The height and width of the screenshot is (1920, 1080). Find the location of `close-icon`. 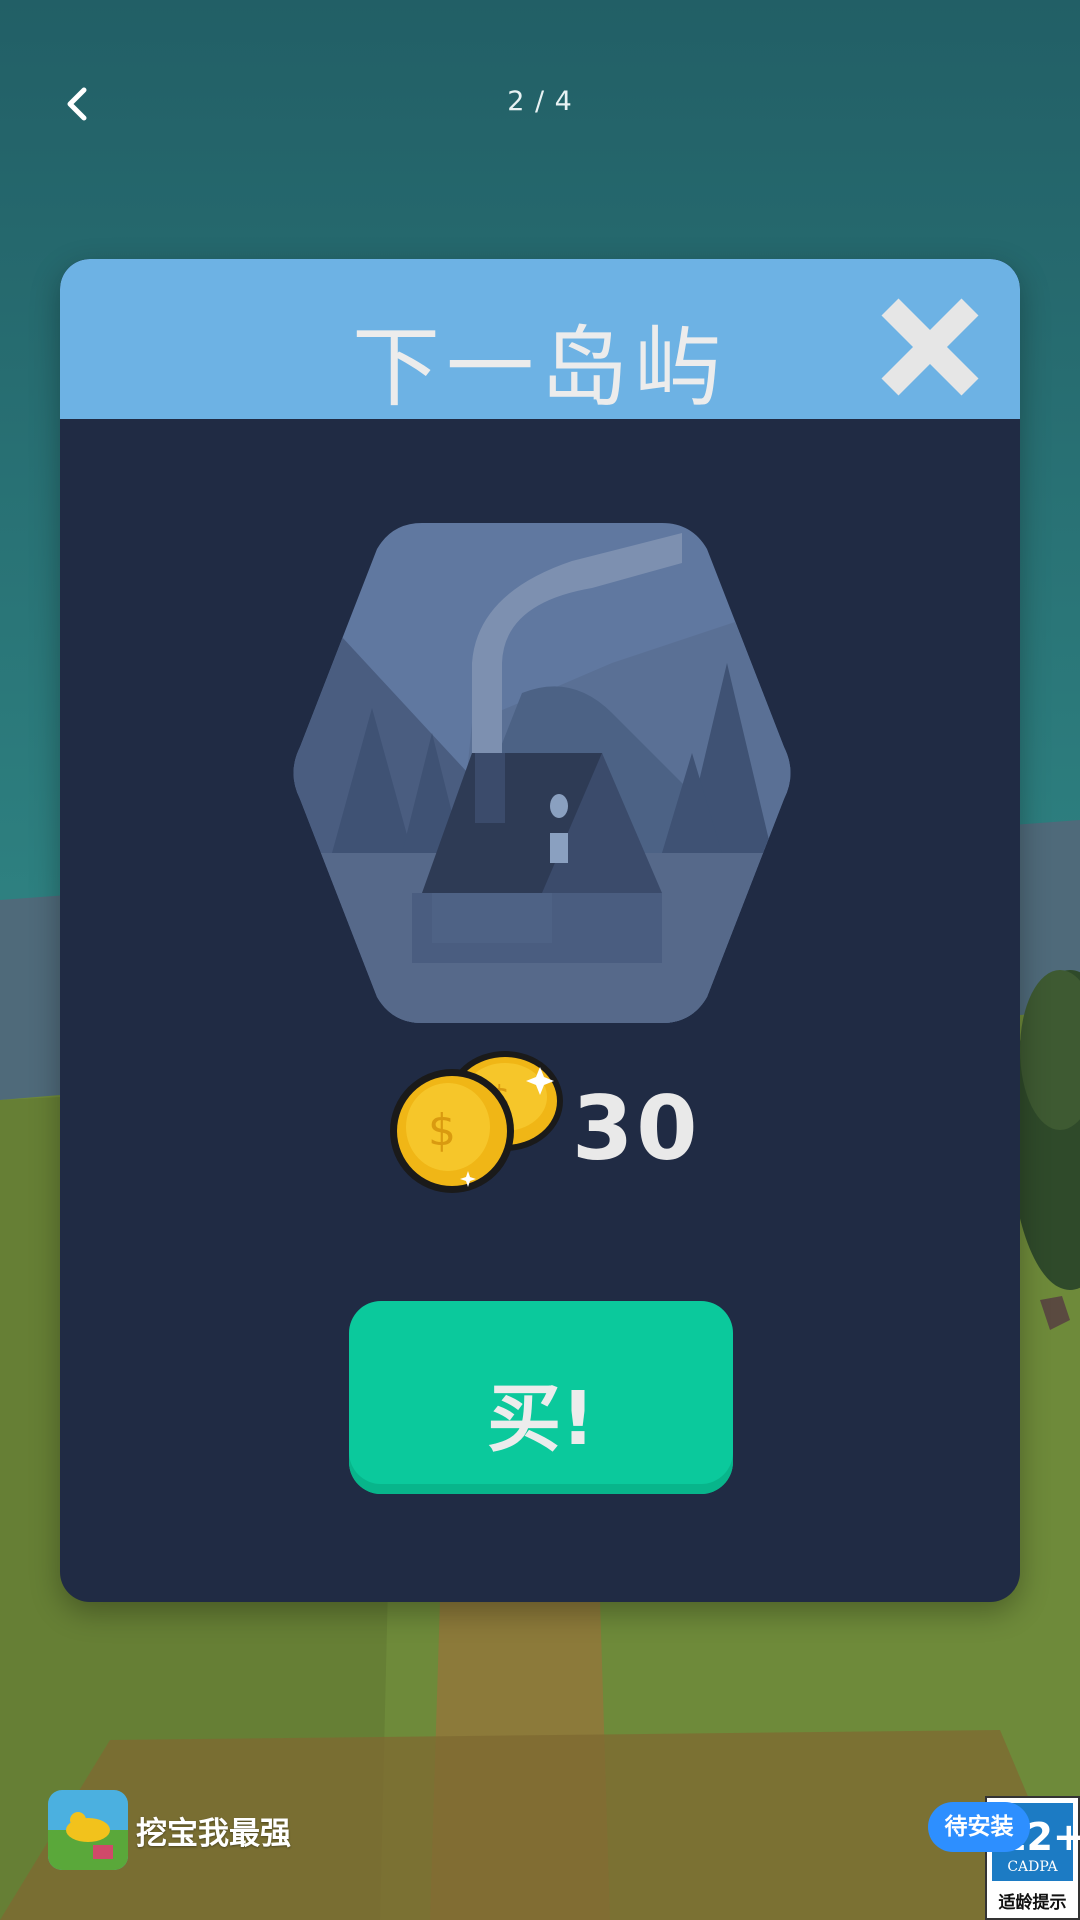

close-icon is located at coordinates (930, 347).